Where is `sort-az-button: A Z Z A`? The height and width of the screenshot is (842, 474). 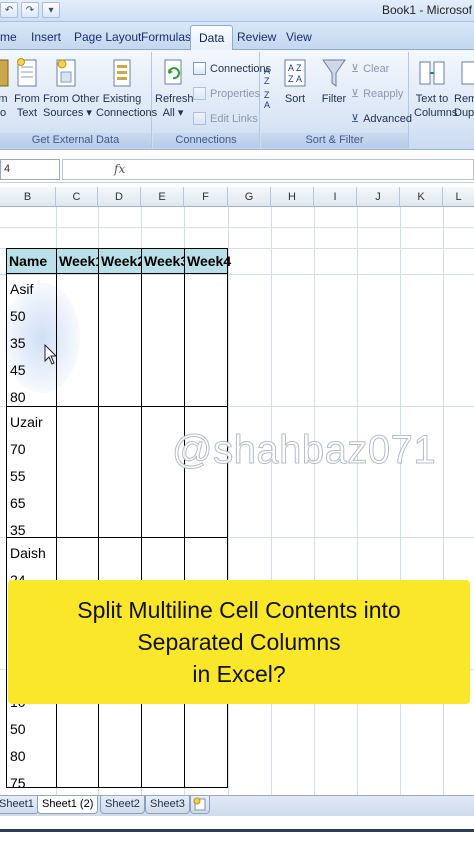 sort-az-button: A Z Z A is located at coordinates (270, 88).